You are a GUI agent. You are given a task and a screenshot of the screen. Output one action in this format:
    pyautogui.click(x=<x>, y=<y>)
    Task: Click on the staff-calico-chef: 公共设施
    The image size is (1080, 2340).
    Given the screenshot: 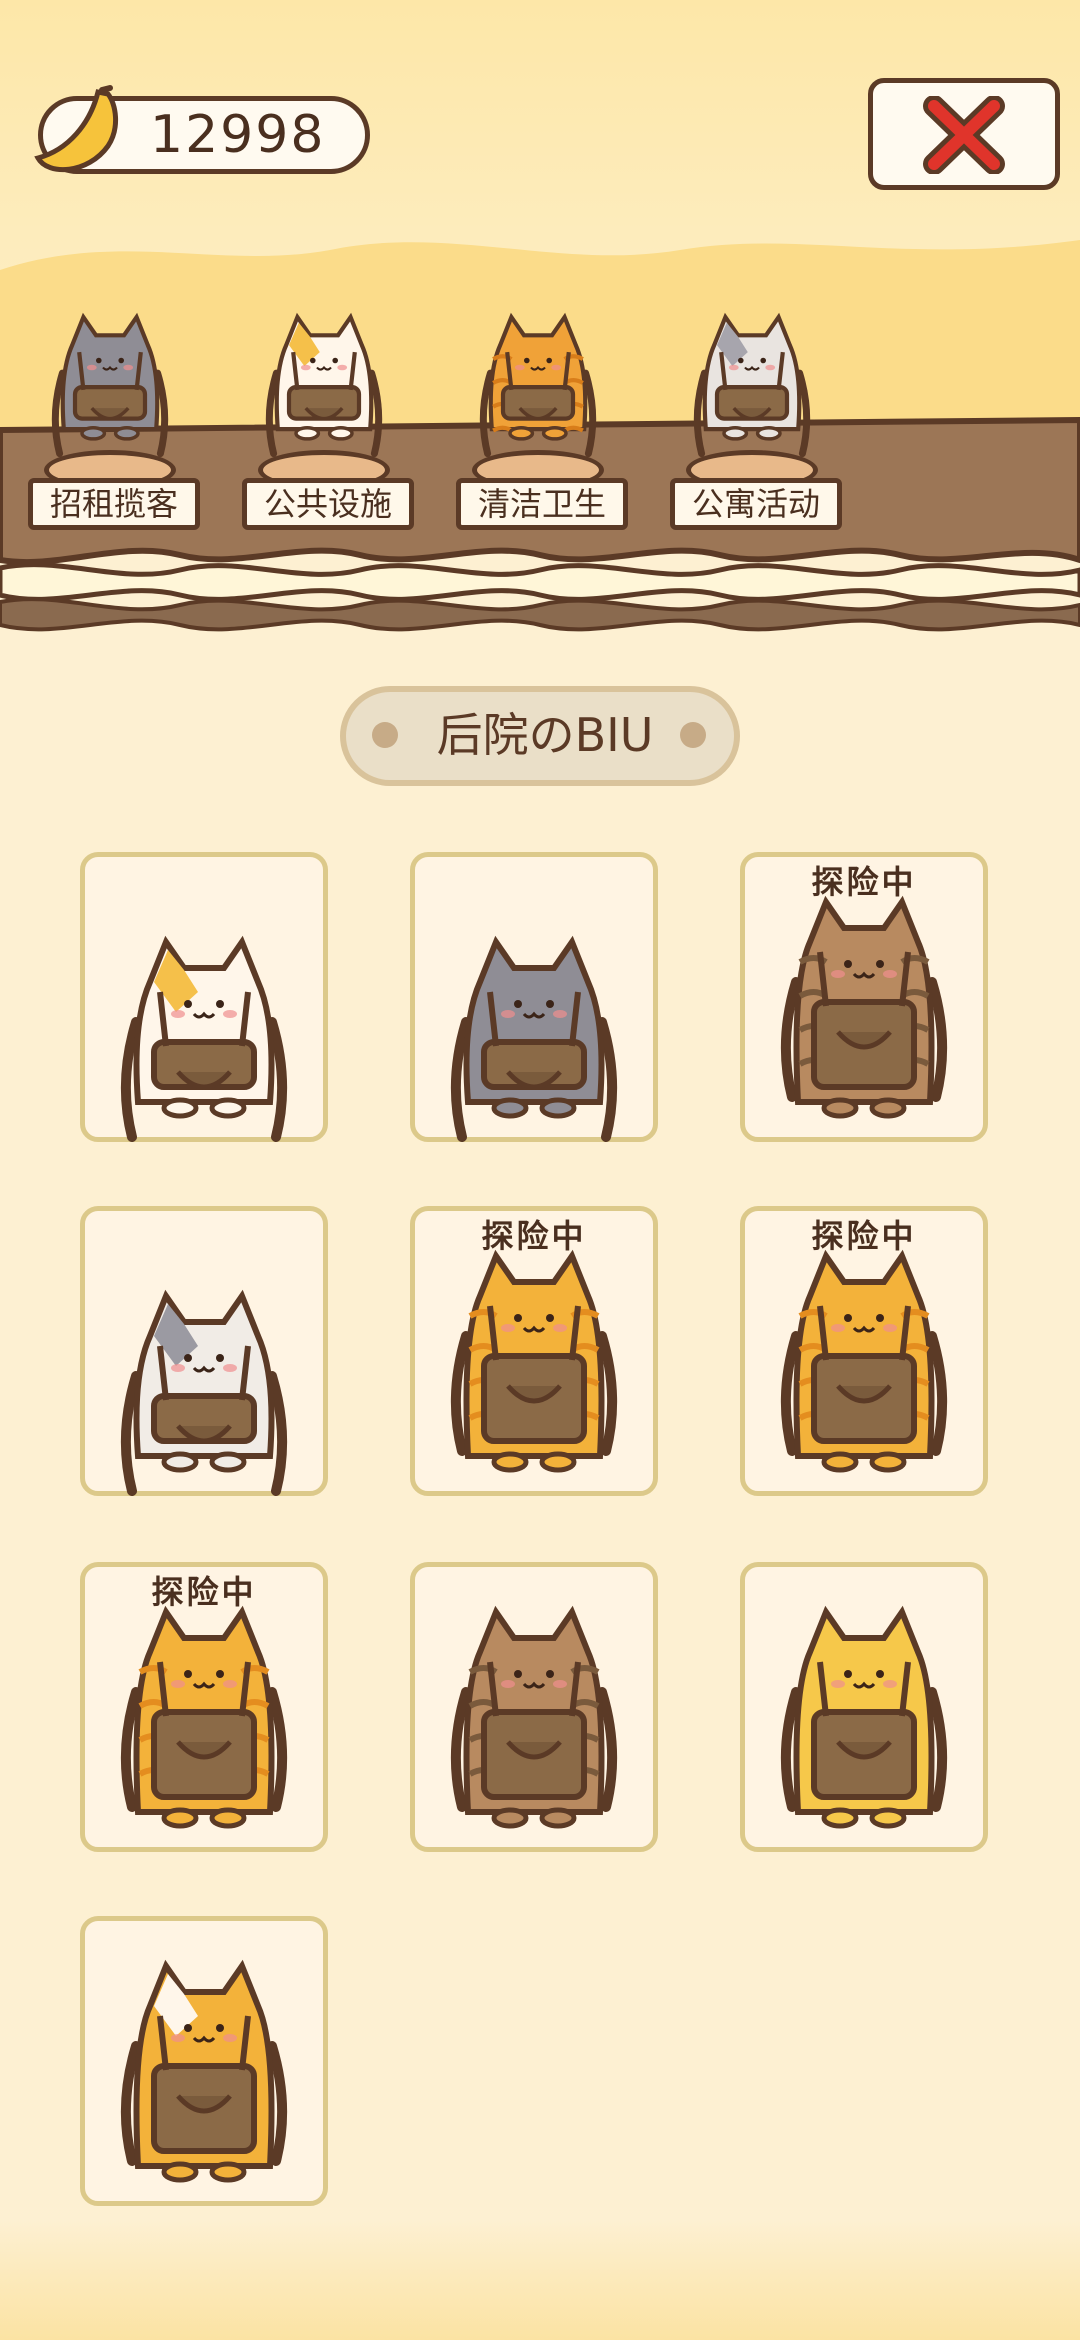 What is the action you would take?
    pyautogui.click(x=324, y=415)
    